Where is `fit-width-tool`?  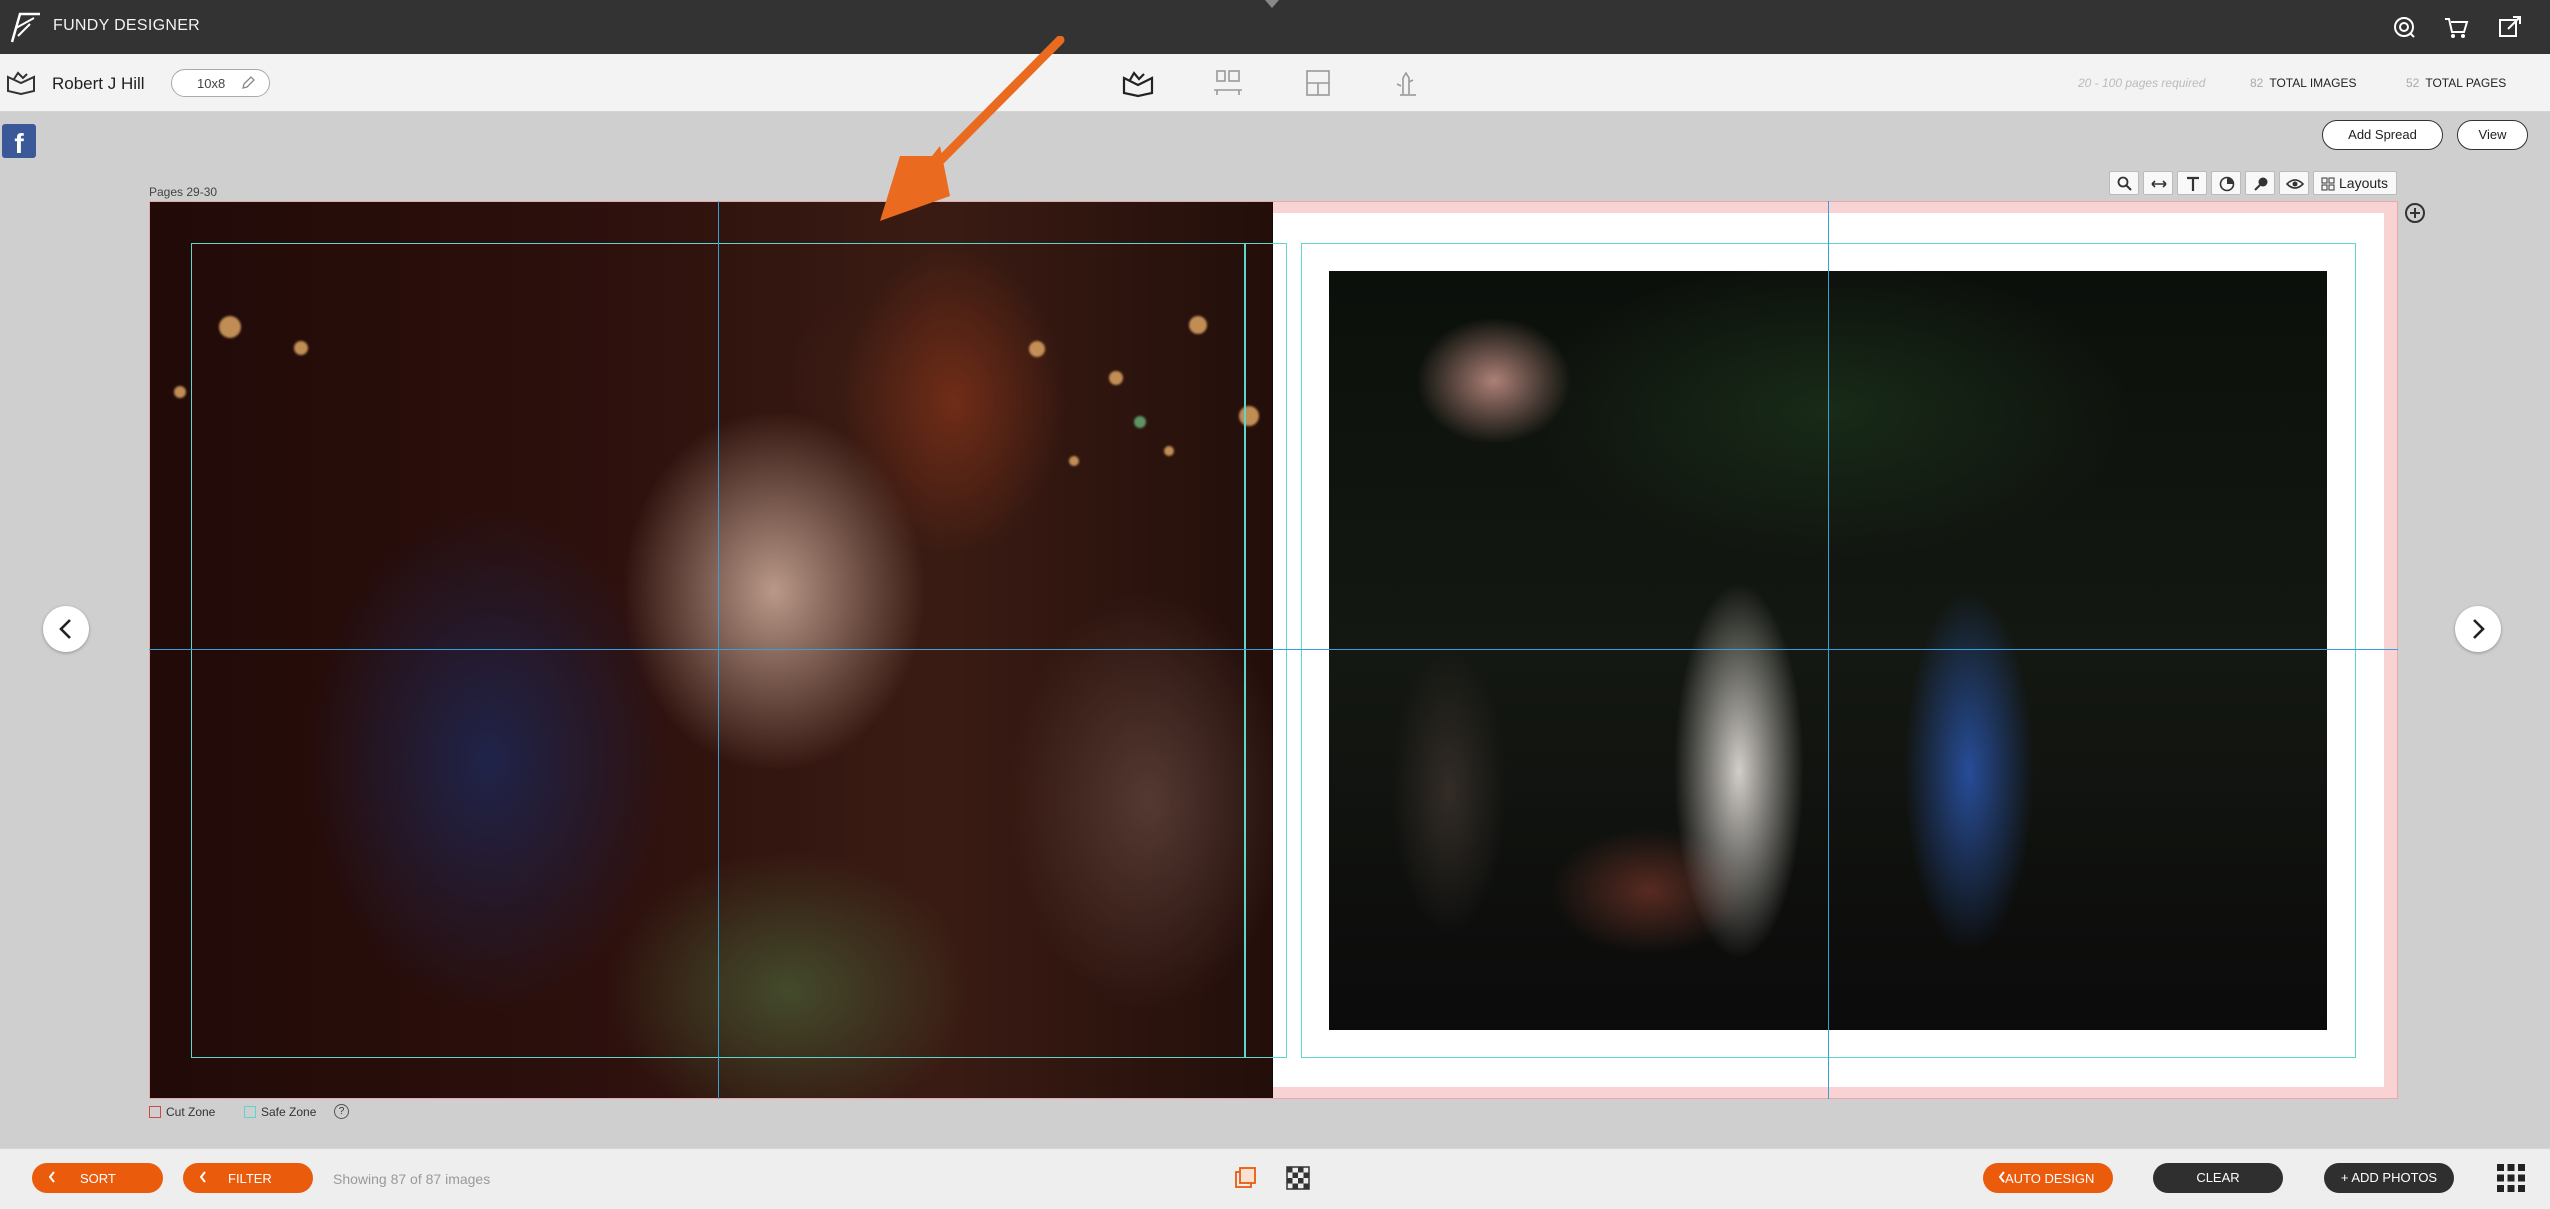
fit-width-tool is located at coordinates (2158, 183).